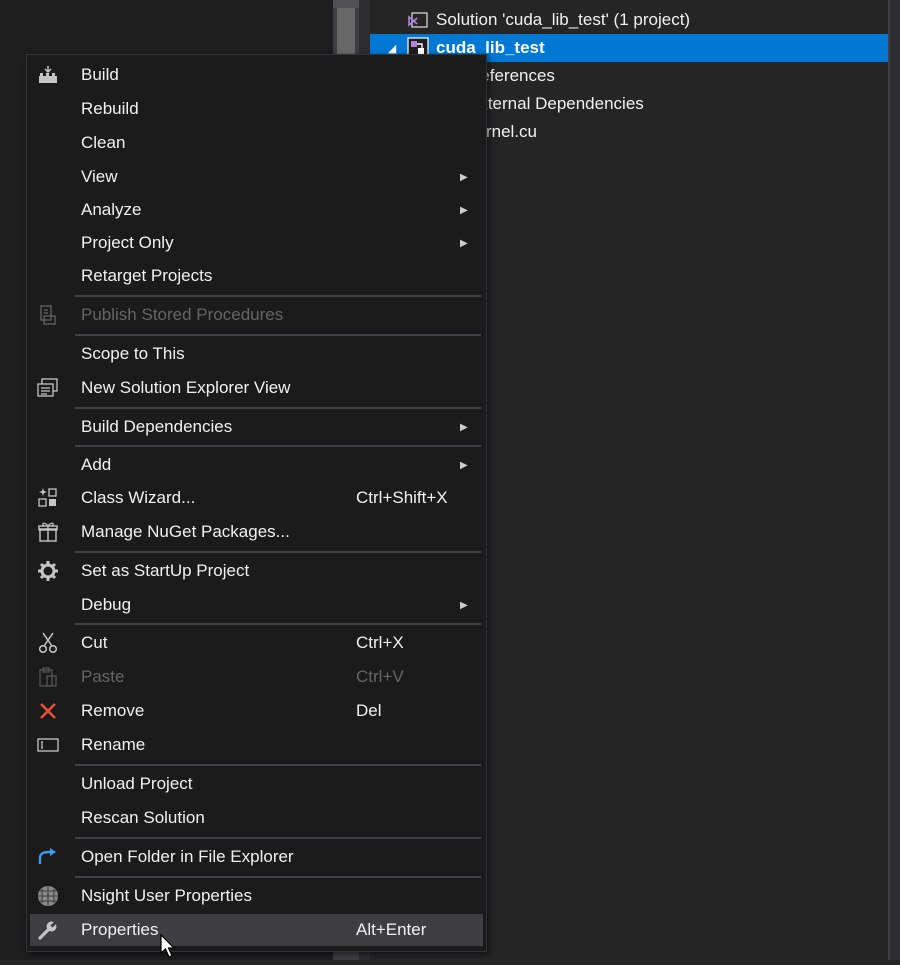  I want to click on solution-label: Solution 'cuda_lib_test' (1 project), so click(563, 19).